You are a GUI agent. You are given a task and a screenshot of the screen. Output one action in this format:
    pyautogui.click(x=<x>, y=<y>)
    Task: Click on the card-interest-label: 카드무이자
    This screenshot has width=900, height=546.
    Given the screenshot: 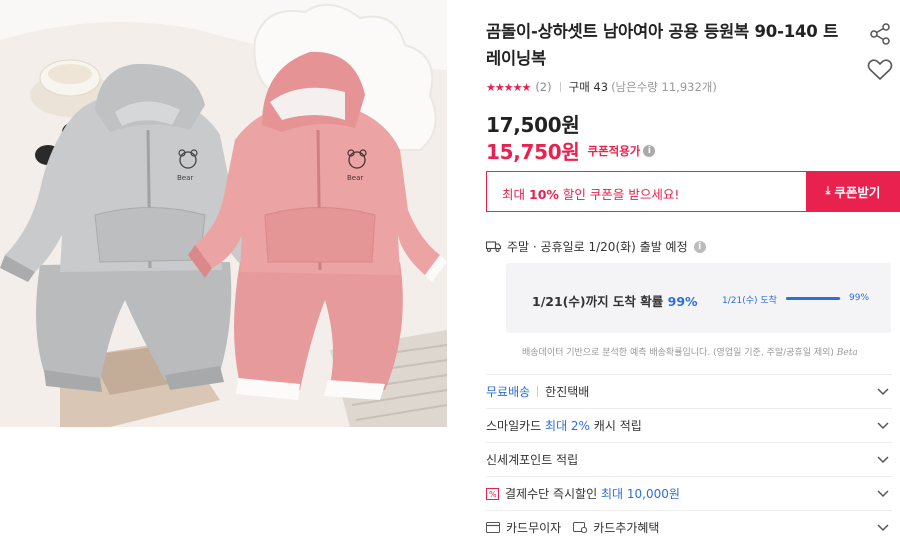 What is the action you would take?
    pyautogui.click(x=534, y=528)
    